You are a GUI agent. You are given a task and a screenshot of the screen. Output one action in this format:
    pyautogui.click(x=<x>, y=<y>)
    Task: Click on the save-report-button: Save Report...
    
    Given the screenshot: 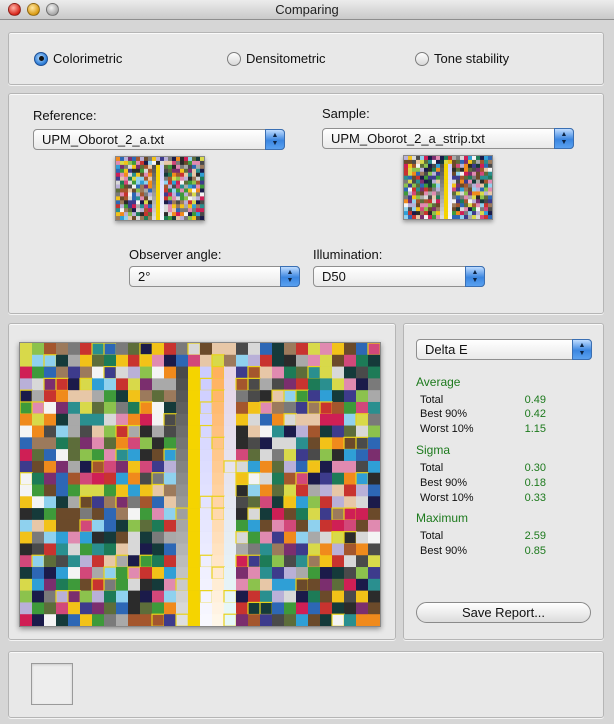 What is the action you would take?
    pyautogui.click(x=503, y=612)
    